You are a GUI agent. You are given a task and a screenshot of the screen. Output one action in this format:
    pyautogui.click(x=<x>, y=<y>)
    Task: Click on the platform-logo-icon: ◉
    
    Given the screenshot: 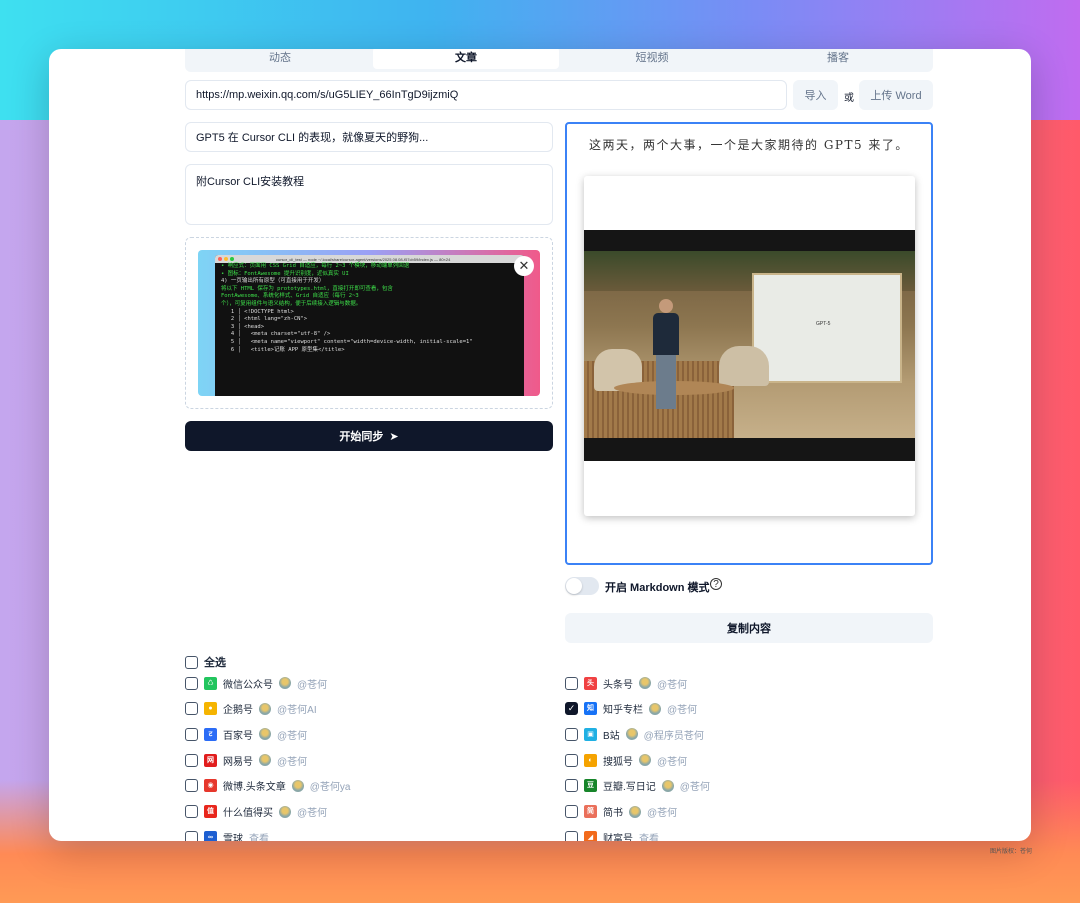 What is the action you would take?
    pyautogui.click(x=210, y=786)
    